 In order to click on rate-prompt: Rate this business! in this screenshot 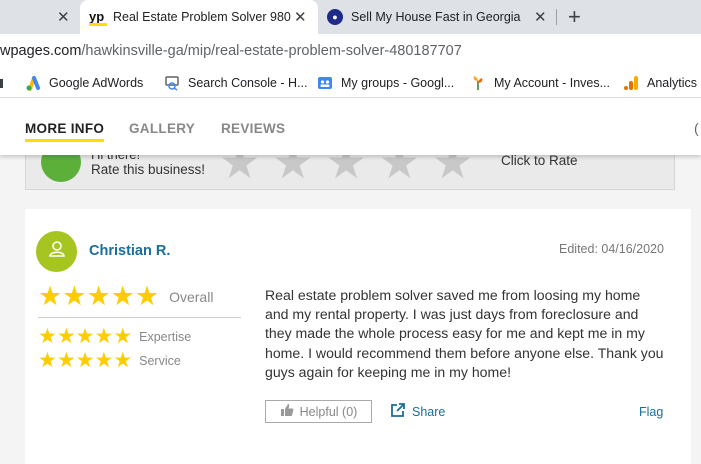, I will do `click(148, 169)`.